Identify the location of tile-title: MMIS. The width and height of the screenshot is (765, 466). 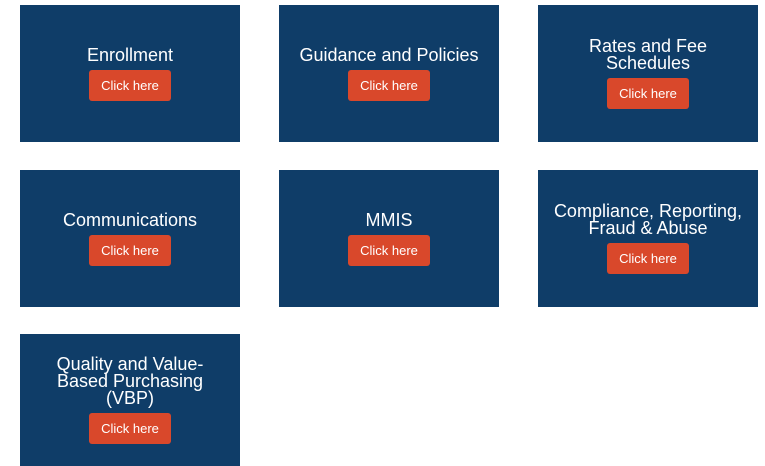
(389, 219).